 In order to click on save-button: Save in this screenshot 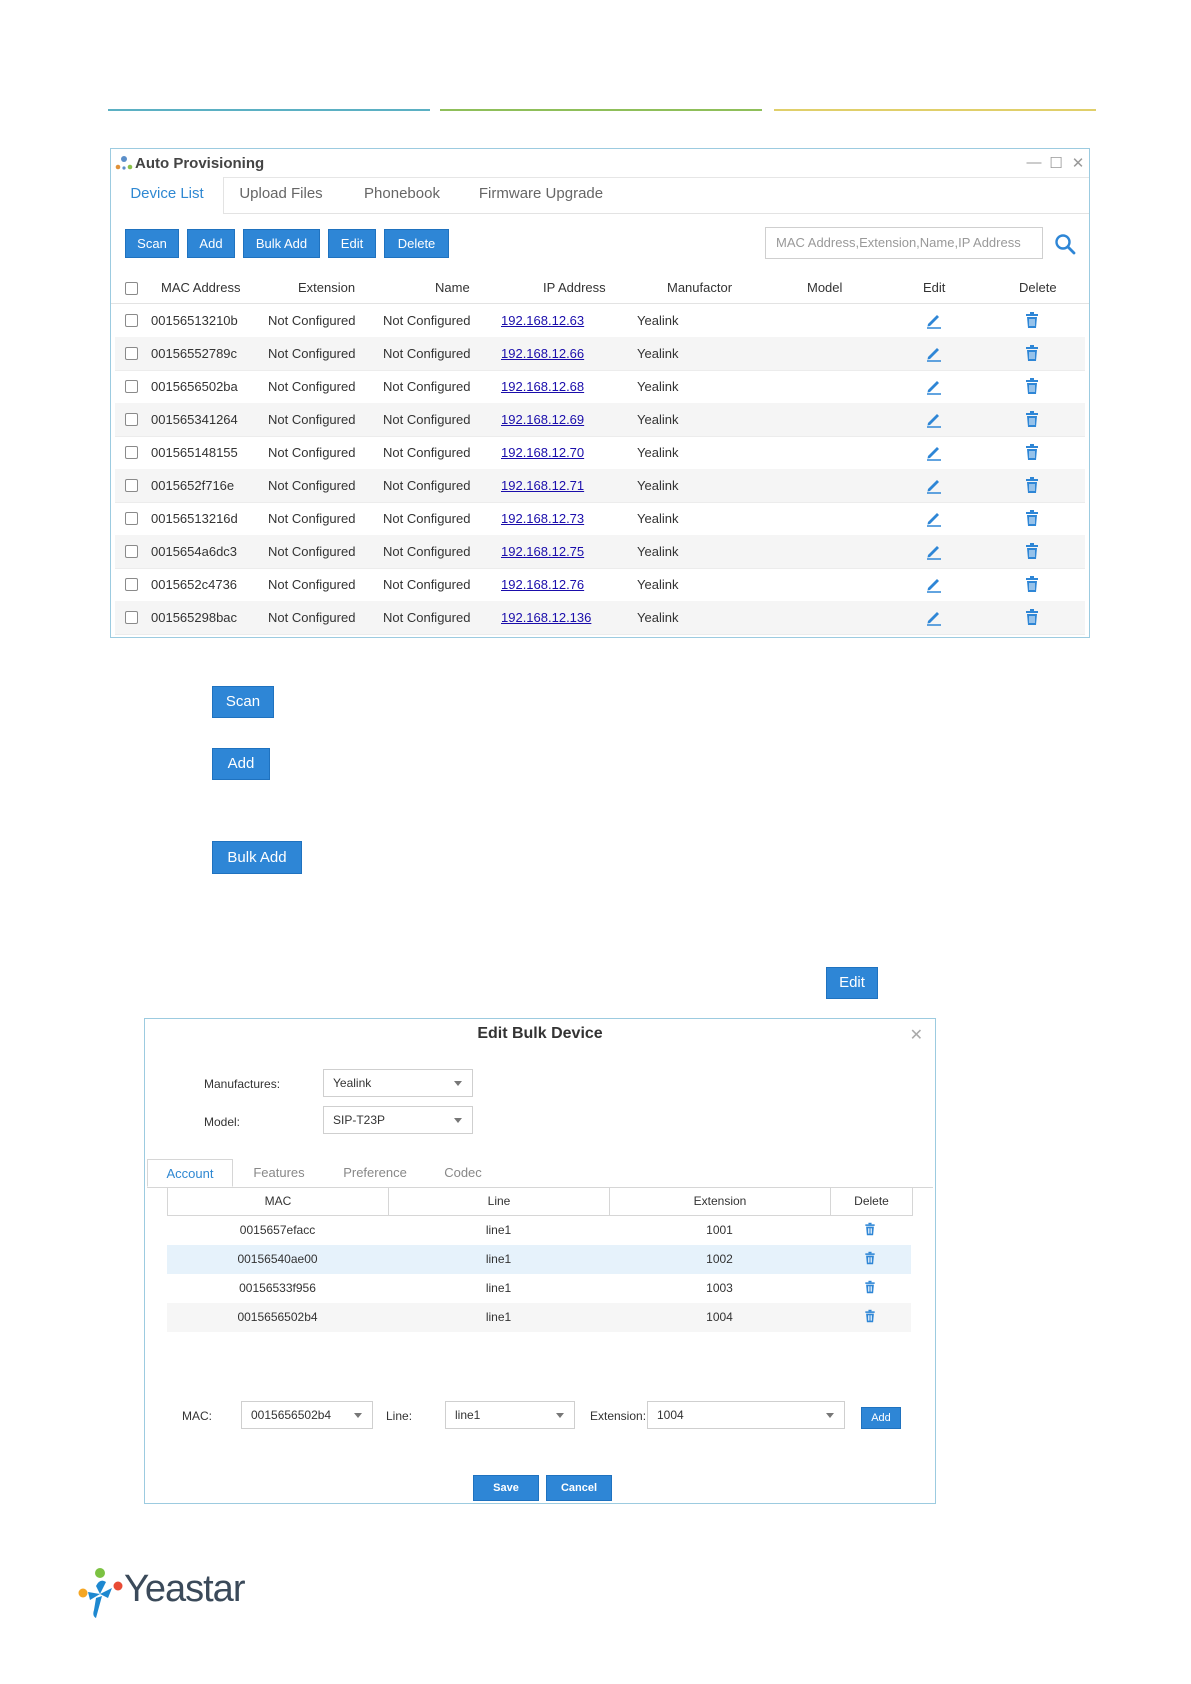, I will do `click(506, 1488)`.